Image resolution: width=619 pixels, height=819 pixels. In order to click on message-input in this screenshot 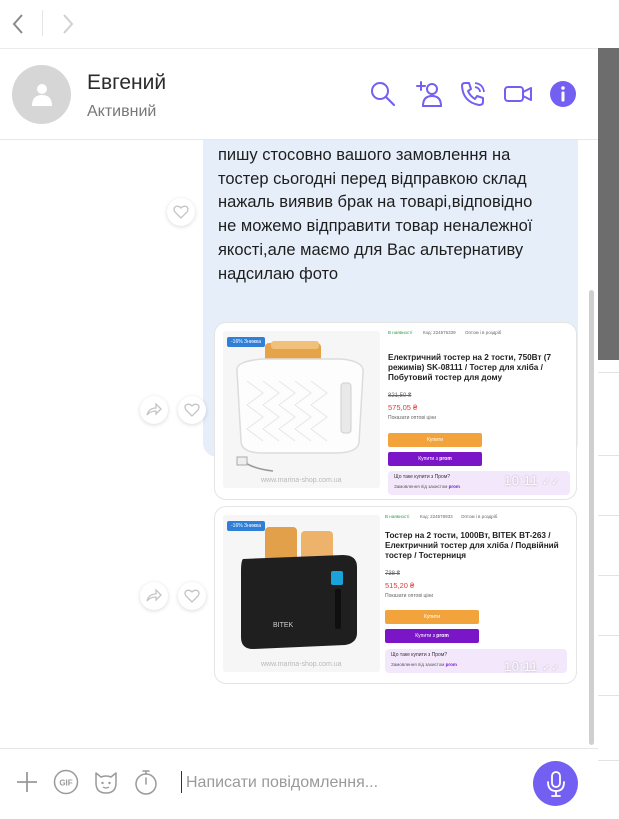, I will do `click(346, 783)`.